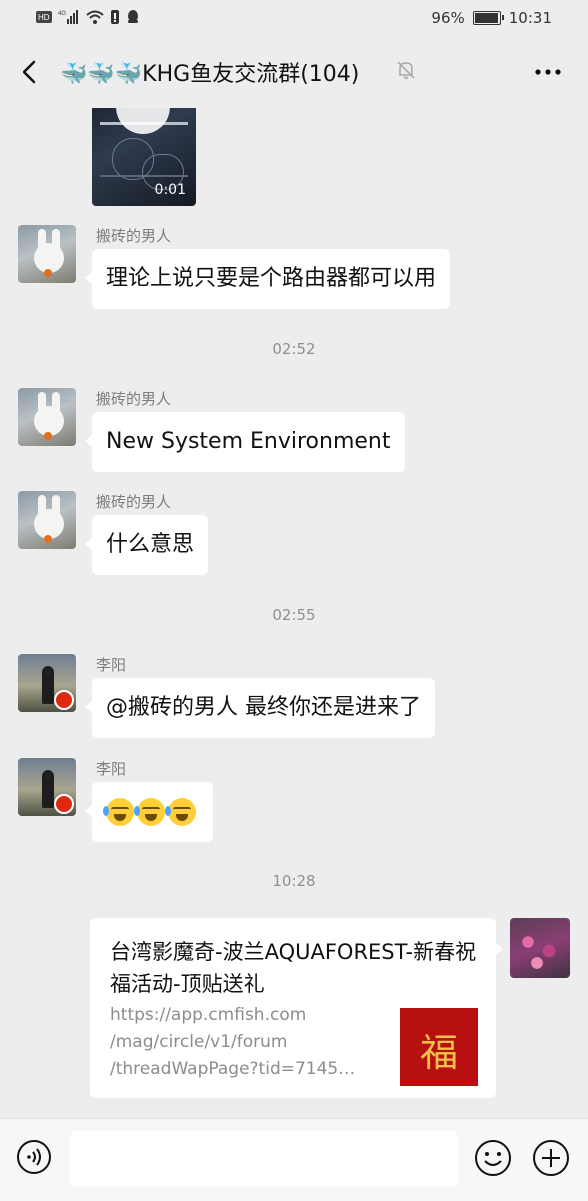 Image resolution: width=588 pixels, height=1201 pixels. What do you see at coordinates (267, 279) in the screenshot?
I see `message-bubble: 理论上说只要是个路由器都可以用` at bounding box center [267, 279].